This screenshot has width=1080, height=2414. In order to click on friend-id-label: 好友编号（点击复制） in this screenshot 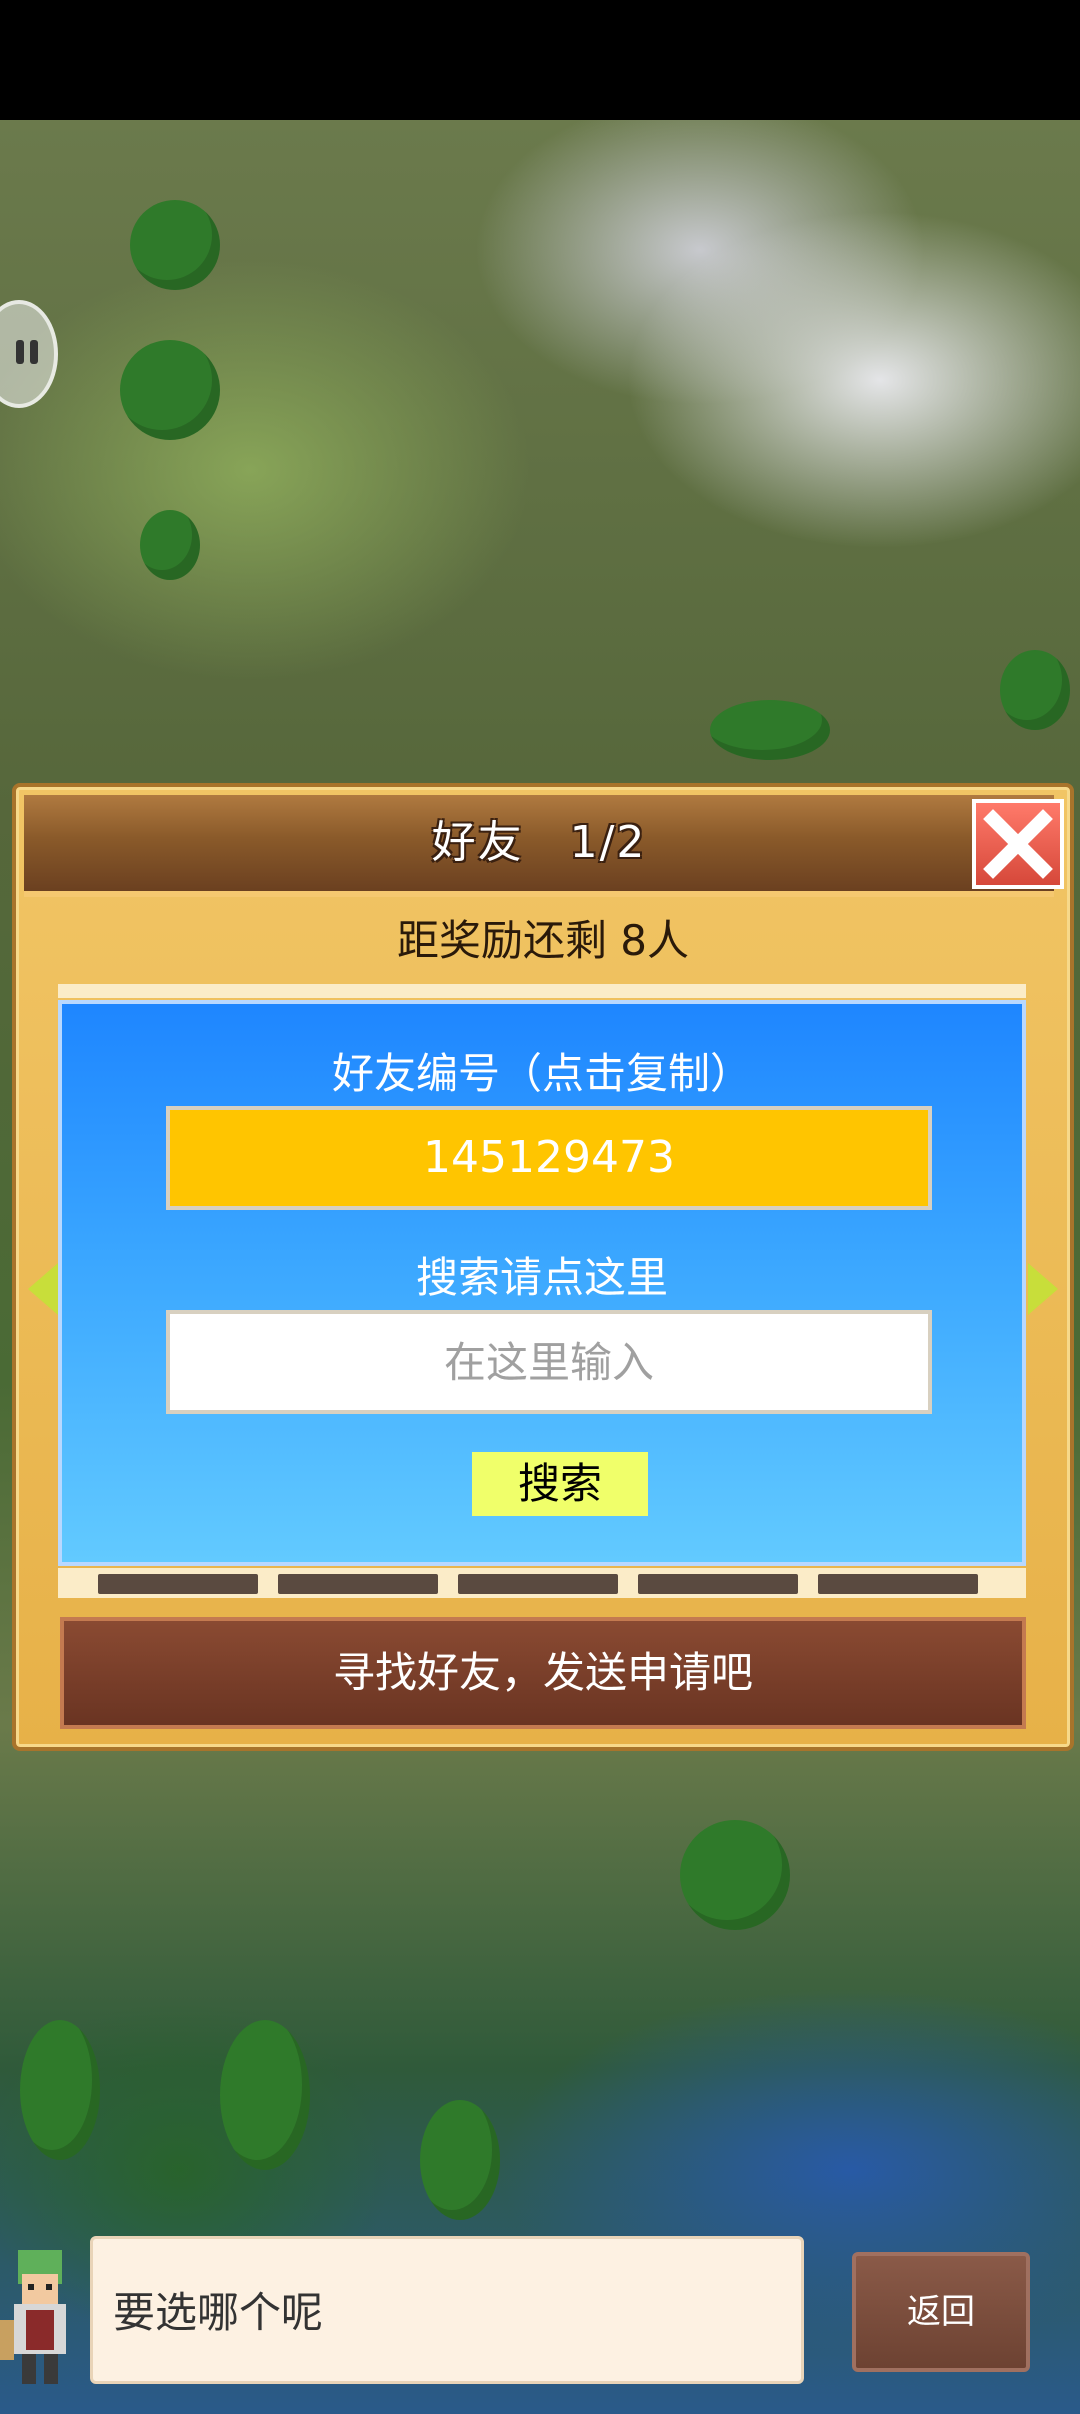, I will do `click(541, 1073)`.